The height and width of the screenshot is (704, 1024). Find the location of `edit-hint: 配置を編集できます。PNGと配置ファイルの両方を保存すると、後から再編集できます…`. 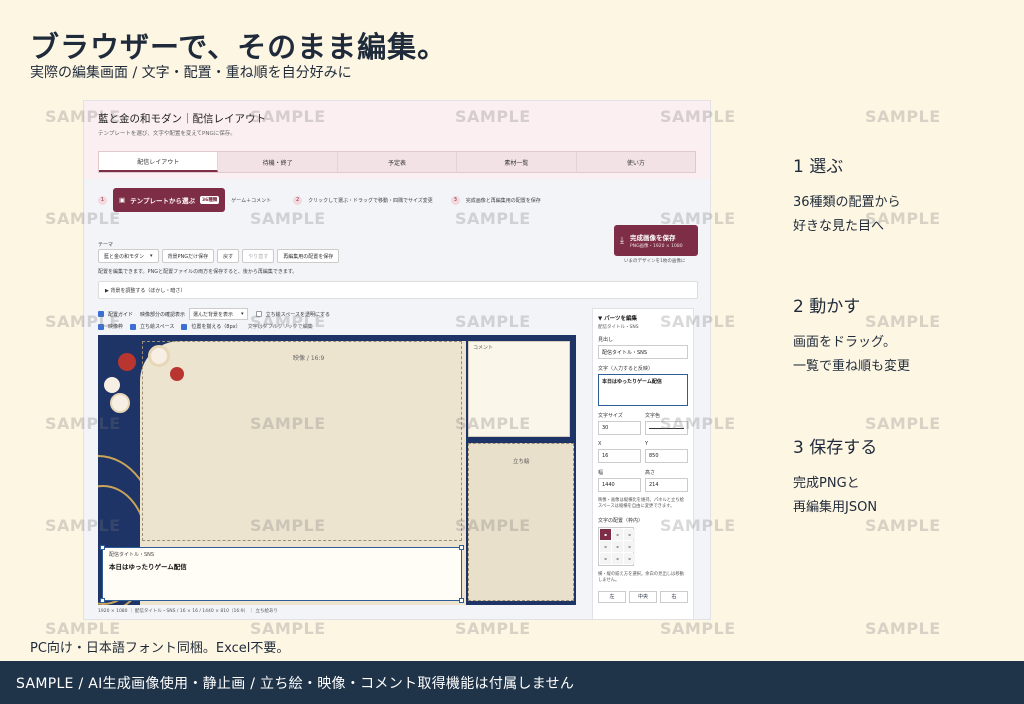

edit-hint: 配置を編集できます。PNGと配置ファイルの両方を保存すると、後から再編集できます… is located at coordinates (198, 272).